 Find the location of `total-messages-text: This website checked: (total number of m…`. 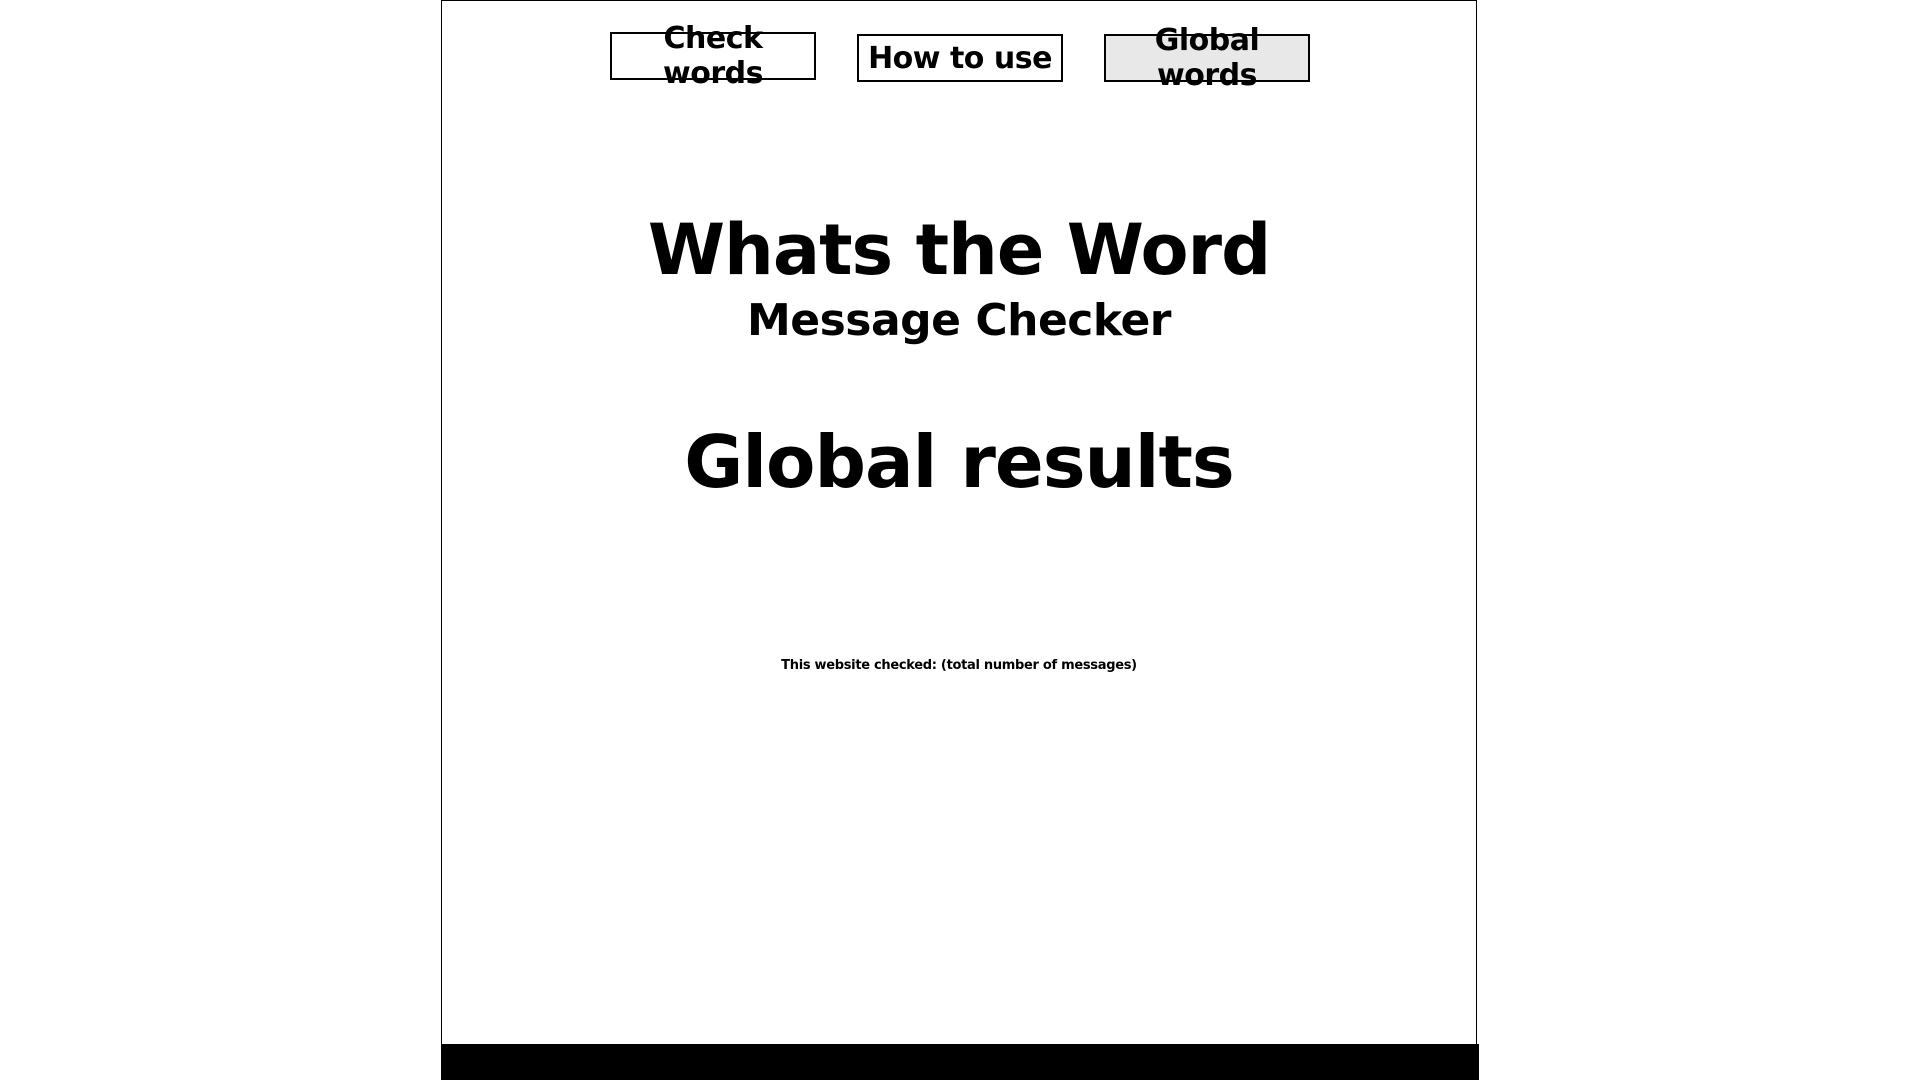

total-messages-text: This website checked: (total number of m… is located at coordinates (959, 665).